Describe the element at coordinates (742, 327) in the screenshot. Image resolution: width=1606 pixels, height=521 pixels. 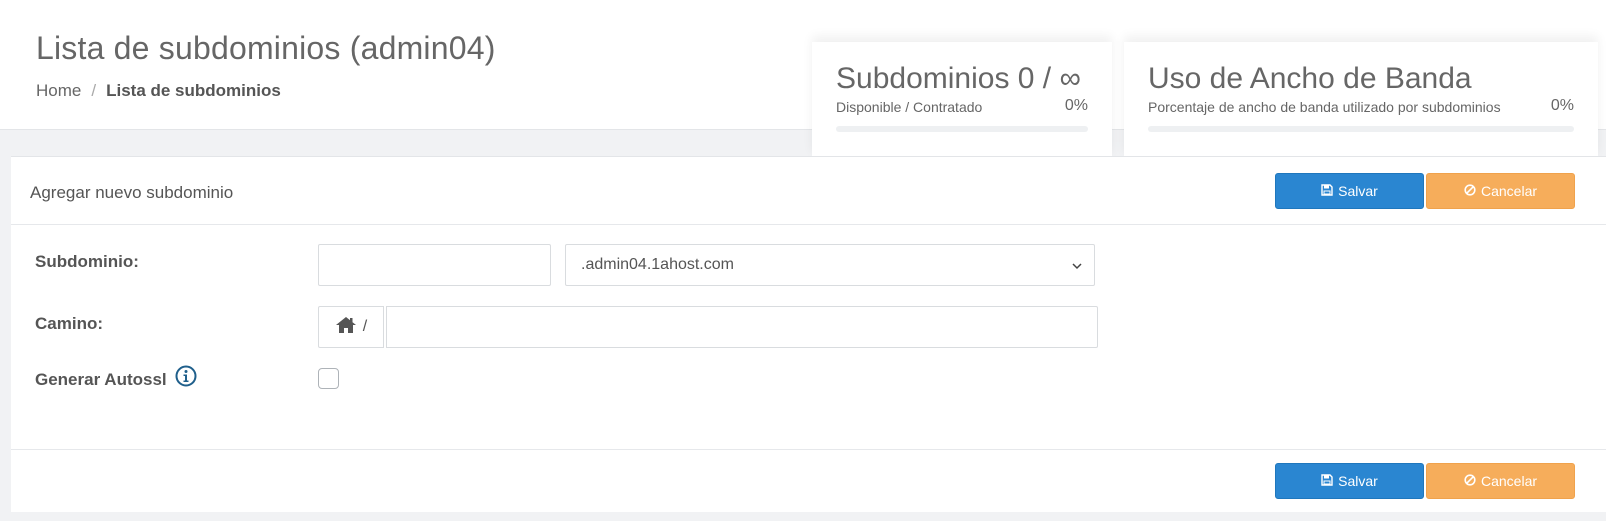
I see `path-input` at that location.